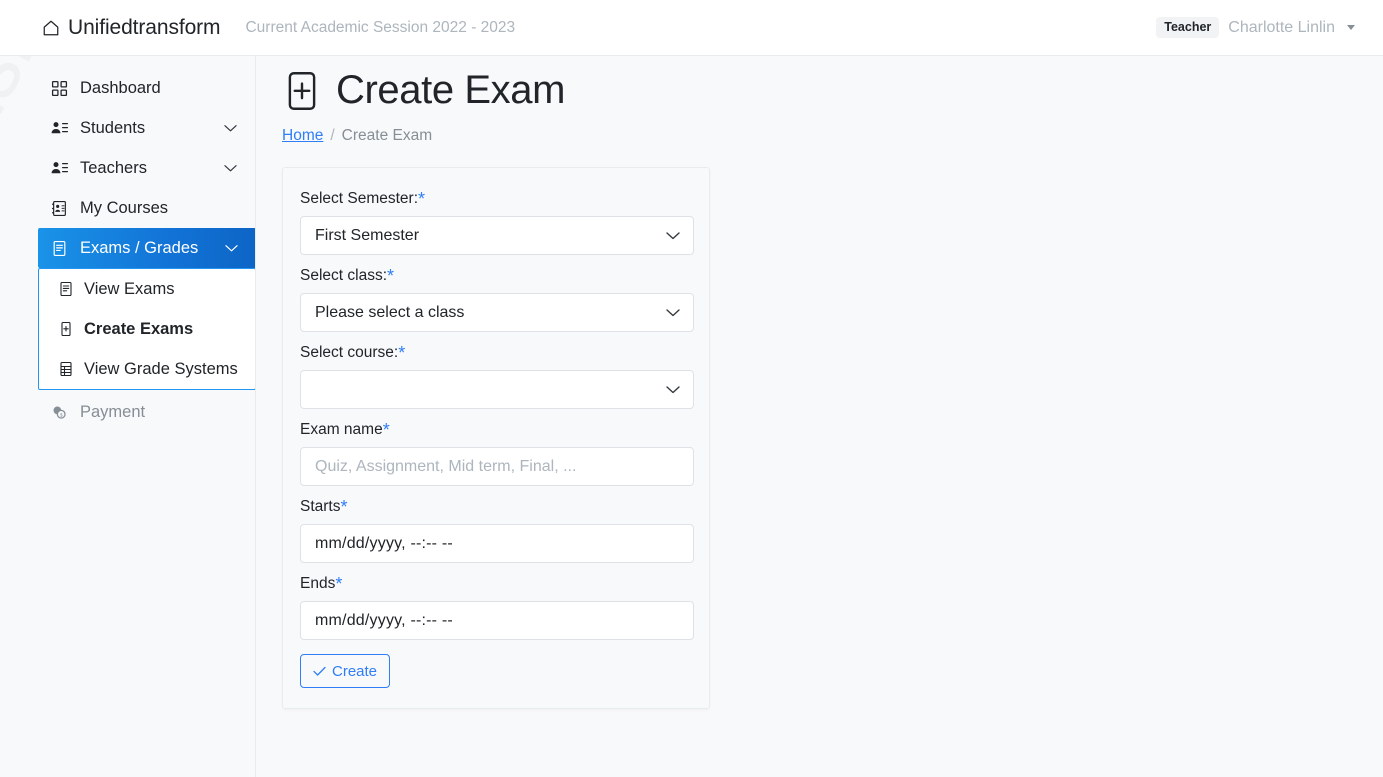 This screenshot has width=1383, height=777. I want to click on sidebar-item-students: Students, so click(127, 128).